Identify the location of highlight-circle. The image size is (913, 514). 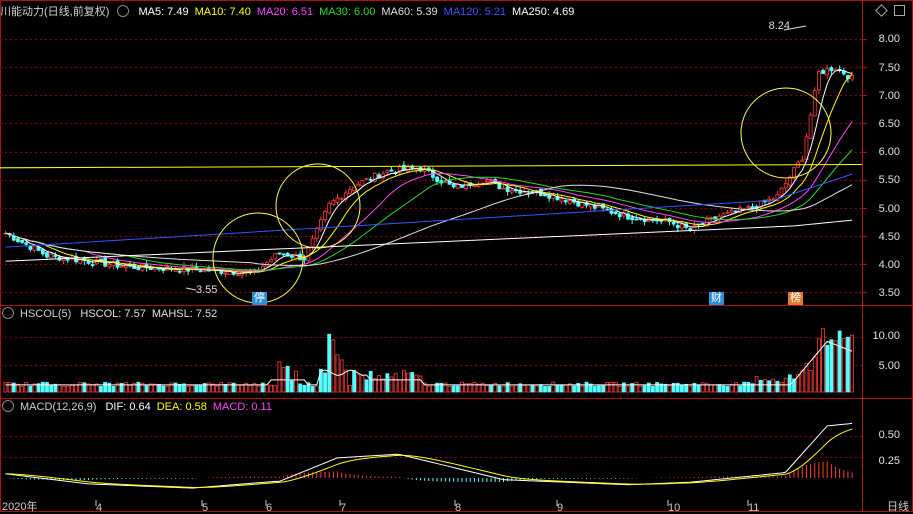
(258, 258).